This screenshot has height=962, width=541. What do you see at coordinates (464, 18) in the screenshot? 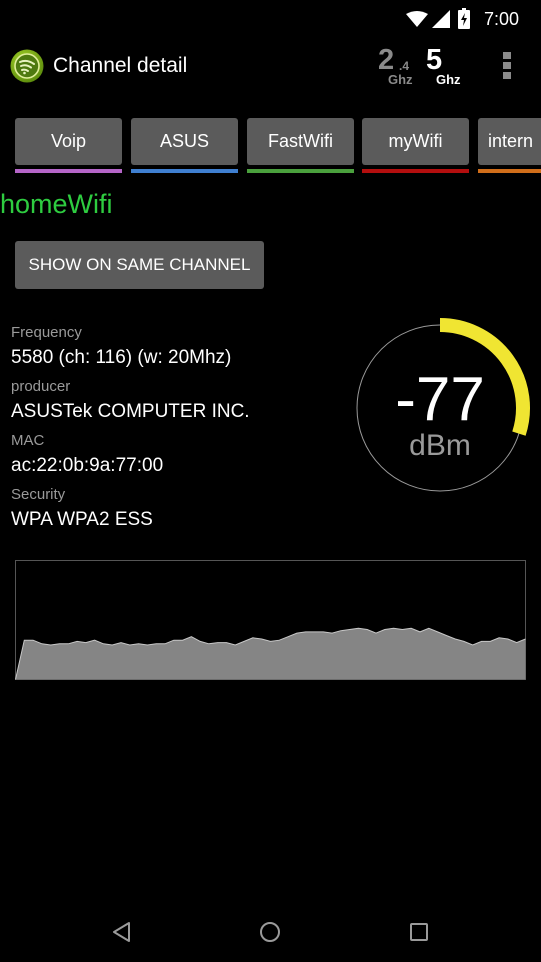
I see `battery-charging-icon` at bounding box center [464, 18].